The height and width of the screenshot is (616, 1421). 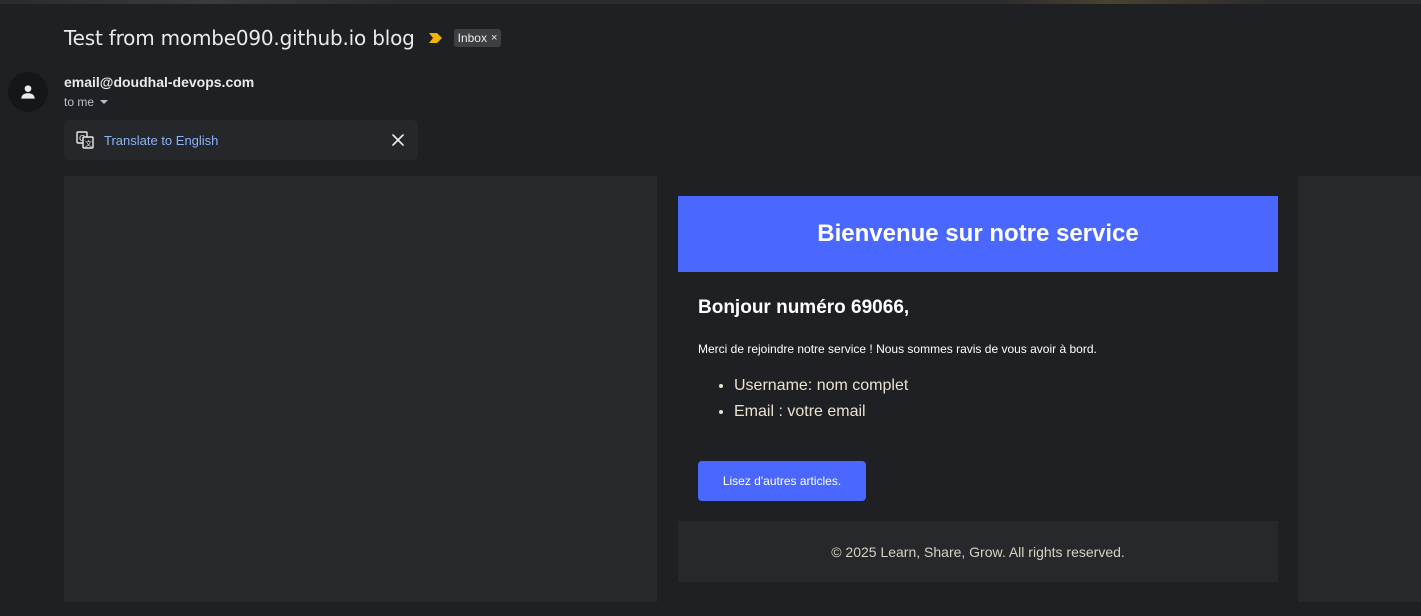 I want to click on translate-icon: G 文, so click(x=85, y=140).